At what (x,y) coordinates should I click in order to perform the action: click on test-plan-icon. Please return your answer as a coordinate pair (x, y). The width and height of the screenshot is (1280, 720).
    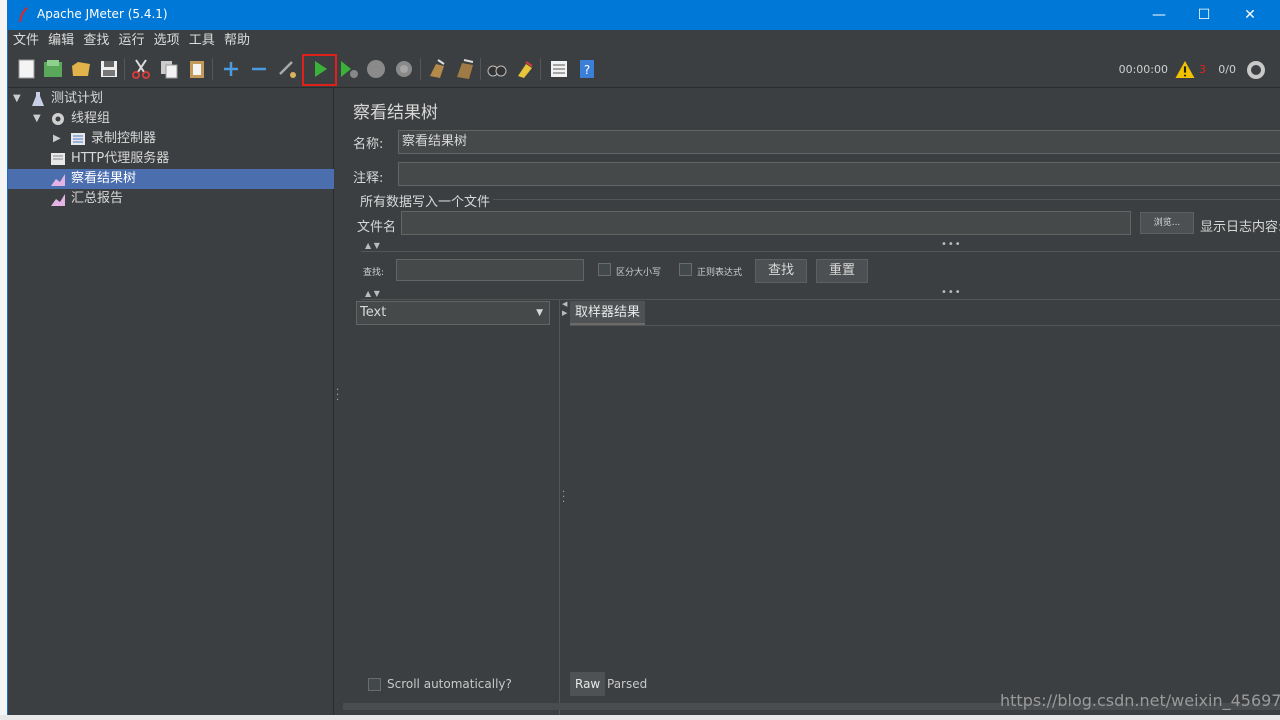
    Looking at the image, I should click on (38, 99).